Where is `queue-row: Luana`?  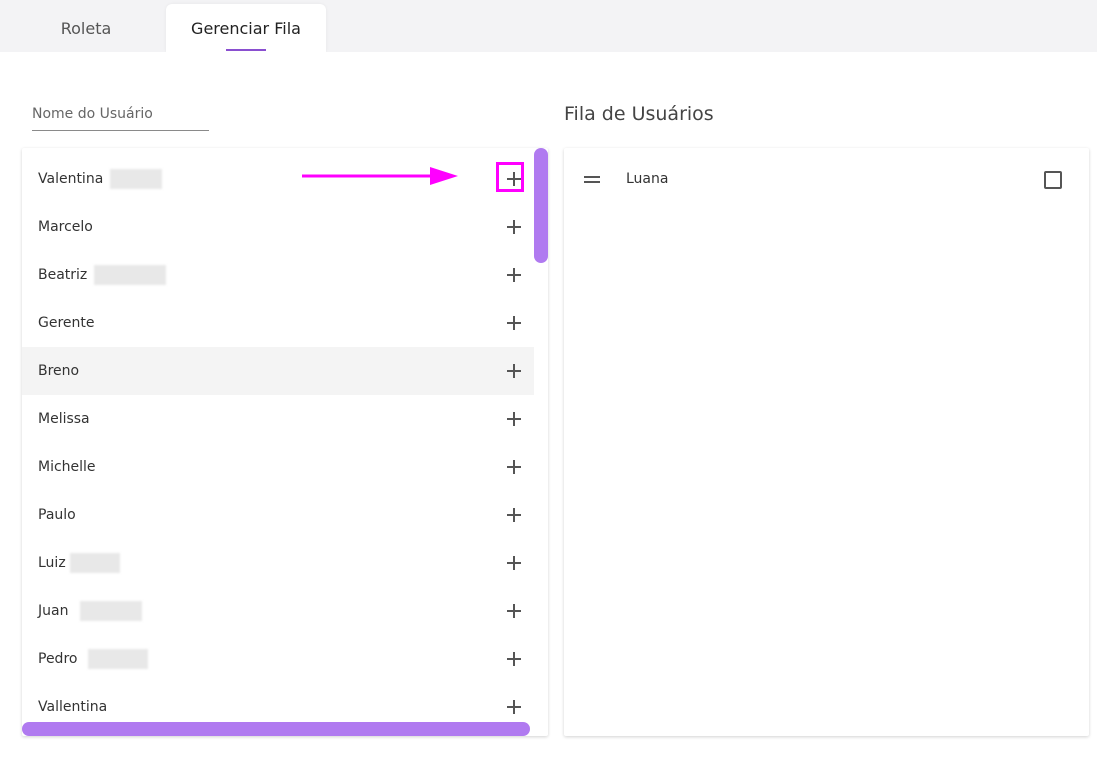
queue-row: Luana is located at coordinates (826, 179).